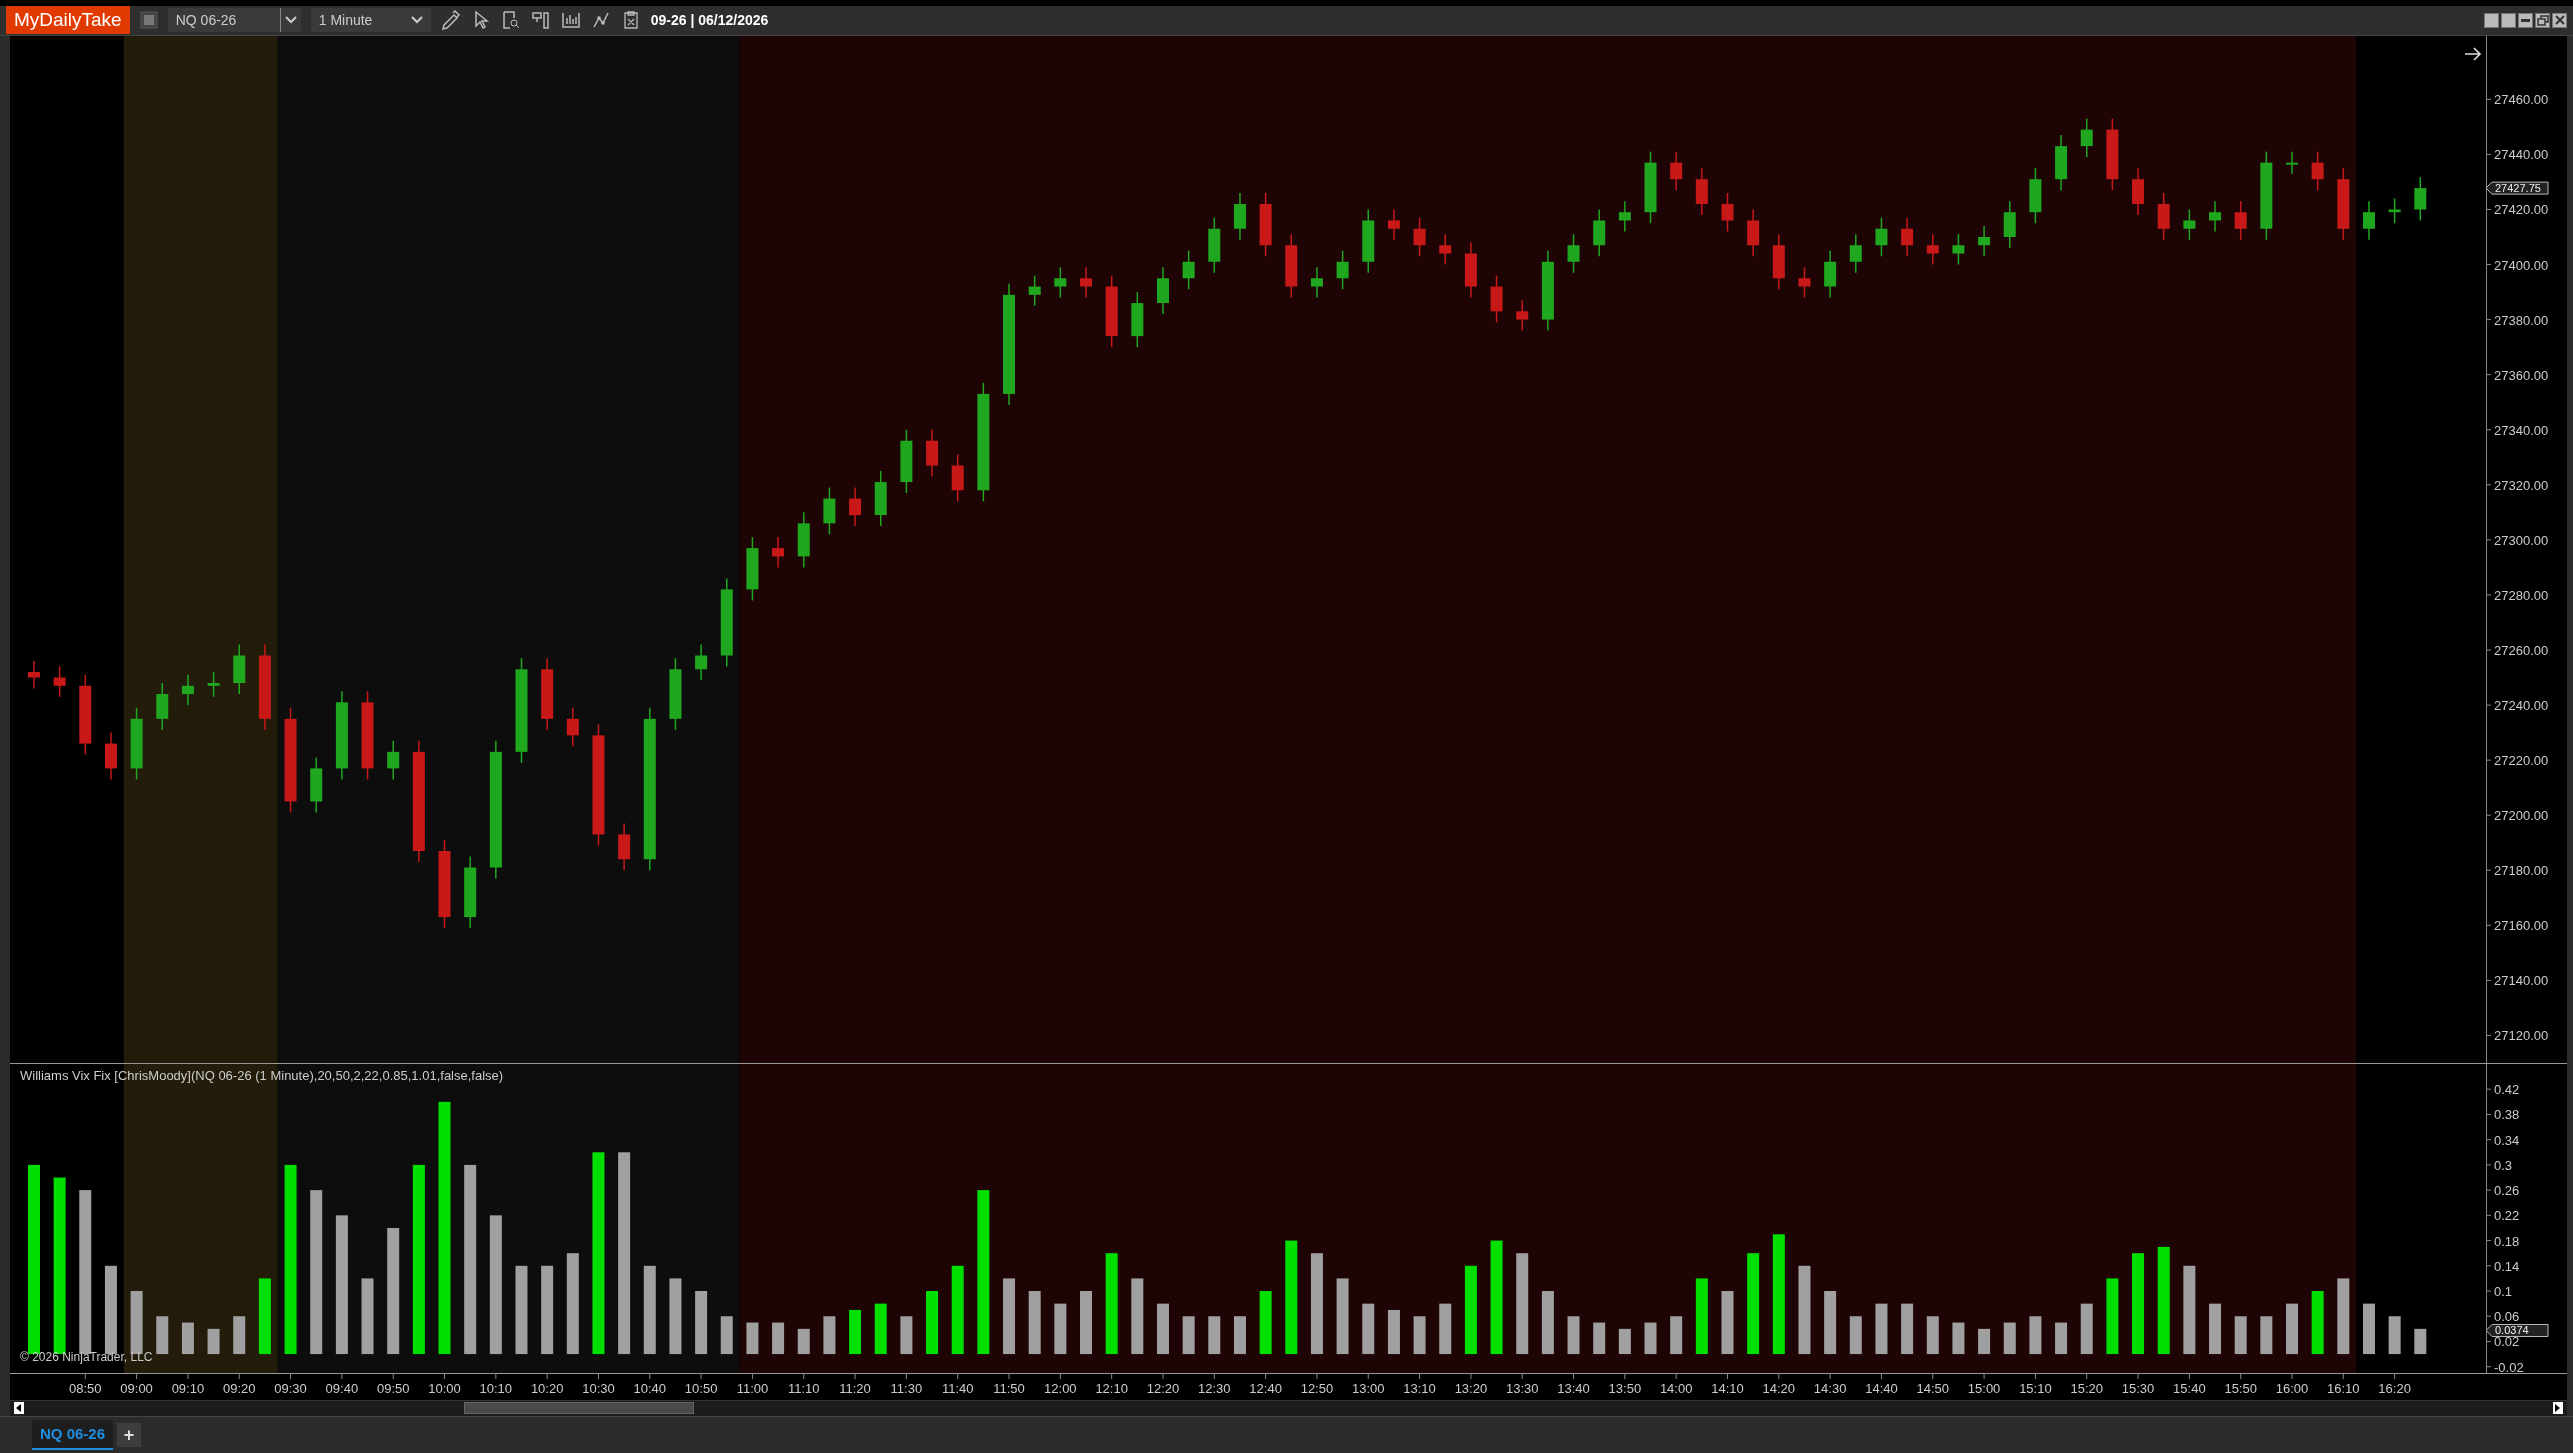  I want to click on time-label: 14:20, so click(1779, 1388).